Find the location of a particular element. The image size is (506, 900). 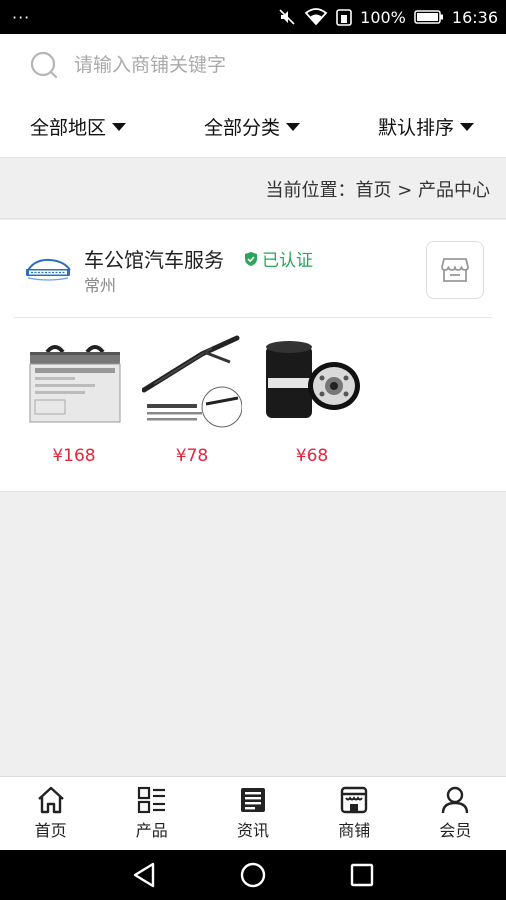

back-icon is located at coordinates (144, 875).